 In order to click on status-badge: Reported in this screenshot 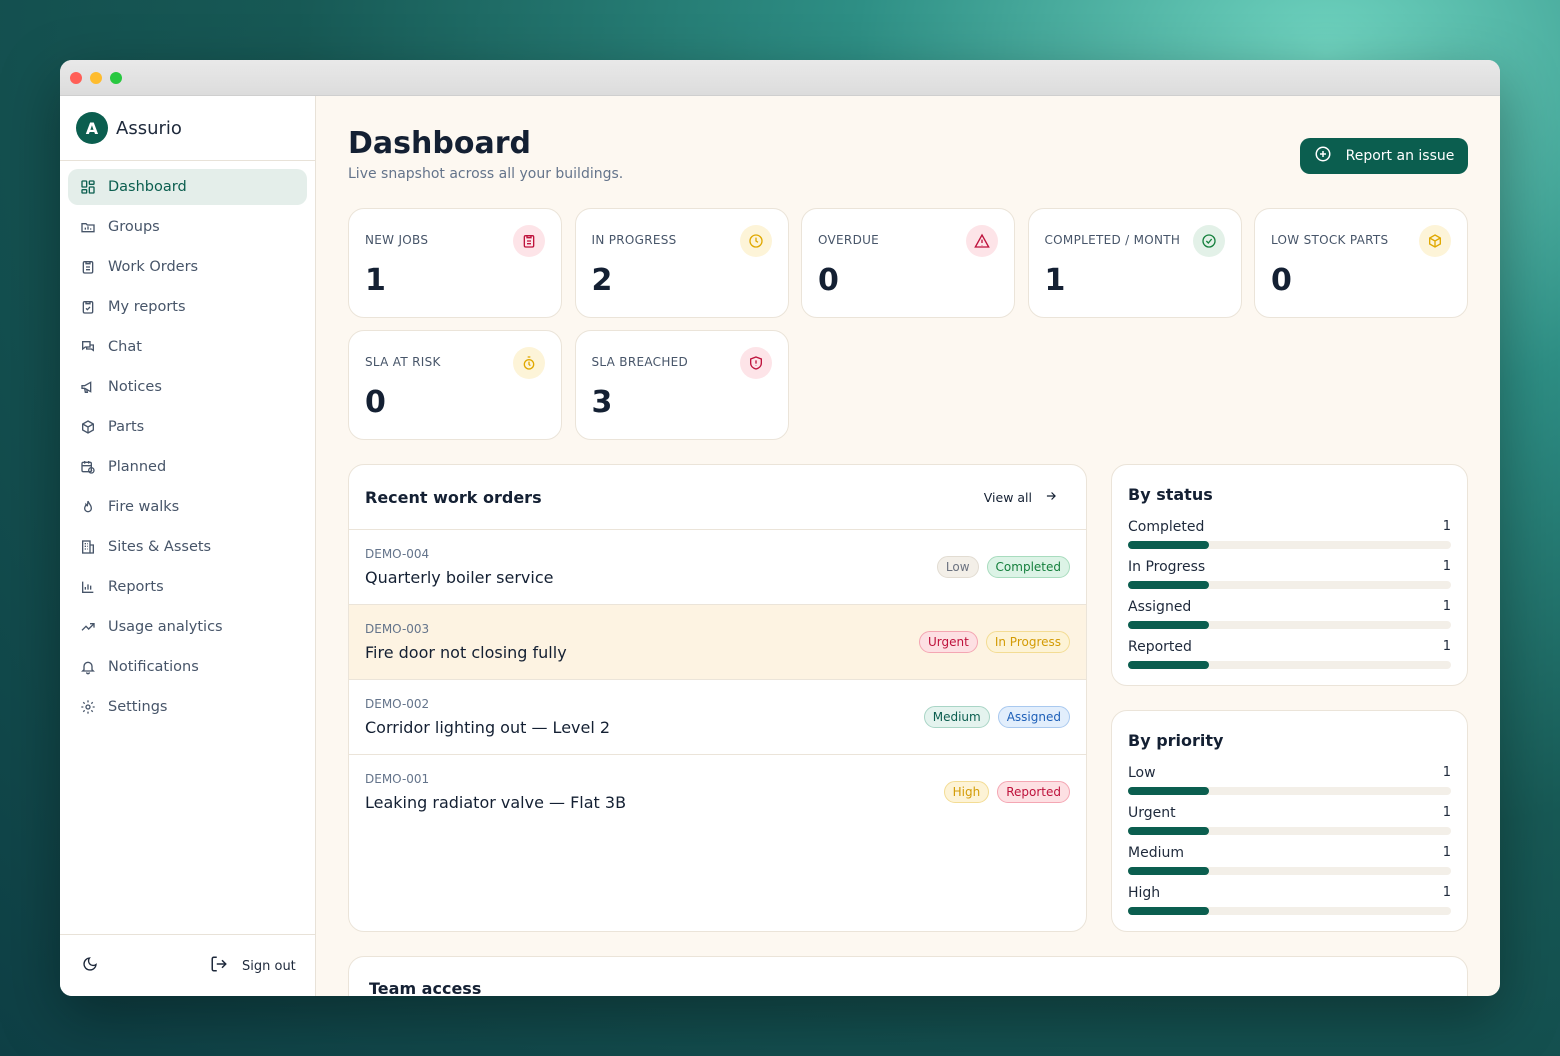, I will do `click(1033, 792)`.